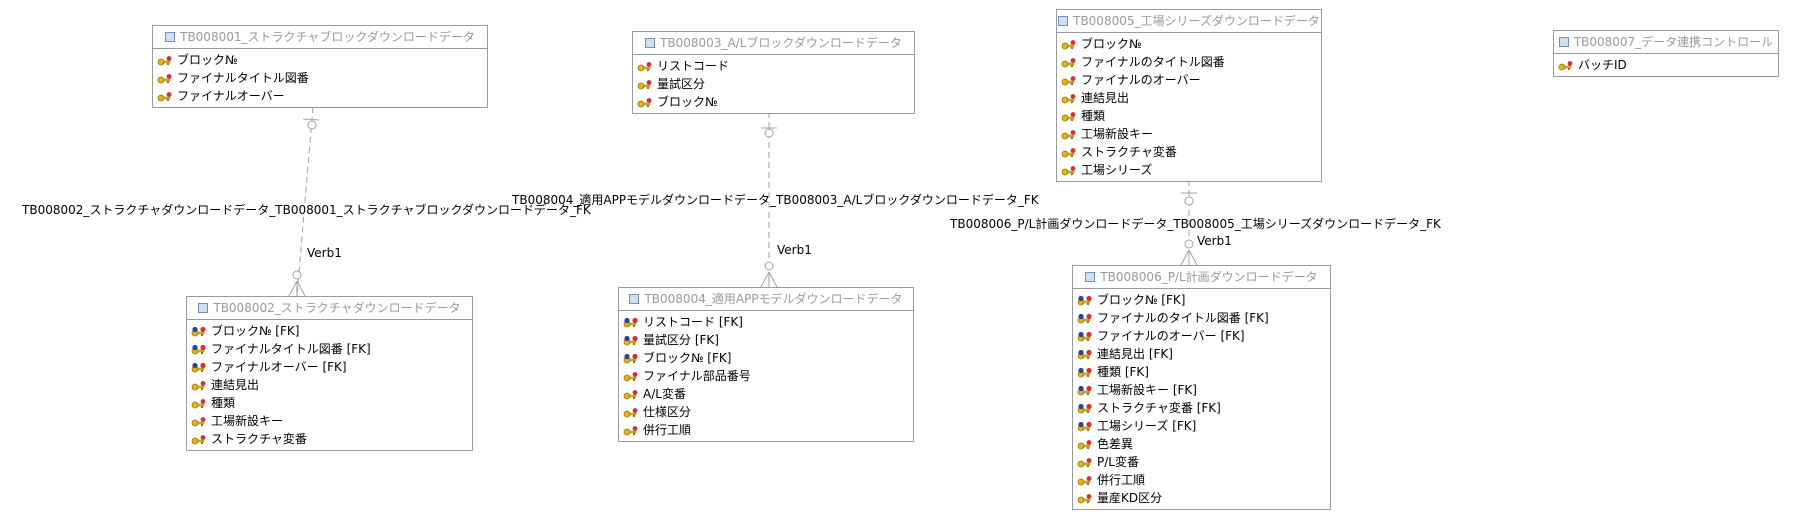 The height and width of the screenshot is (518, 1798). Describe the element at coordinates (223, 403) in the screenshot. I see `attribute-name: 種類` at that location.